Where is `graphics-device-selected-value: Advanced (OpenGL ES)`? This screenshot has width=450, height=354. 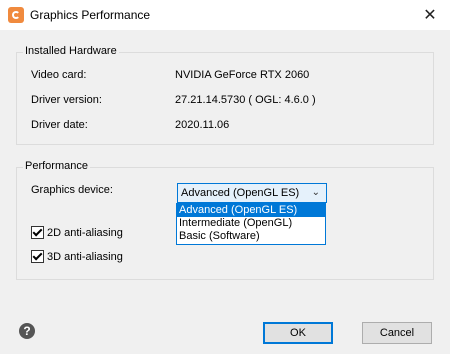 graphics-device-selected-value: Advanced (OpenGL ES) is located at coordinates (240, 193).